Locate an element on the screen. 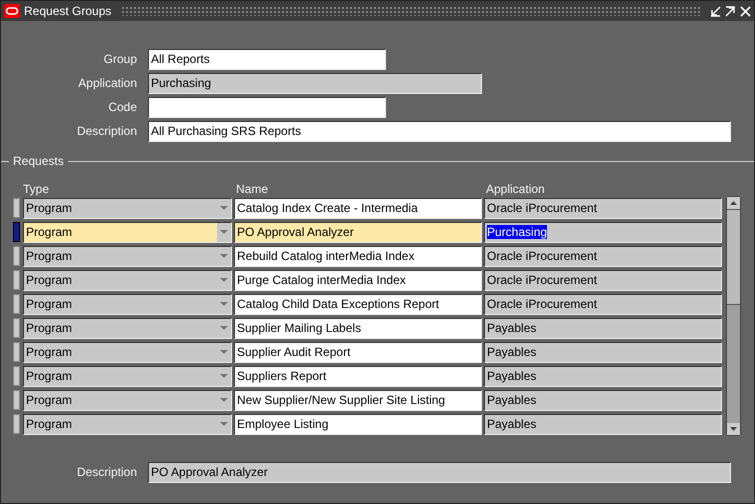 Image resolution: width=755 pixels, height=504 pixels. text-field: Purchasing is located at coordinates (315, 83).